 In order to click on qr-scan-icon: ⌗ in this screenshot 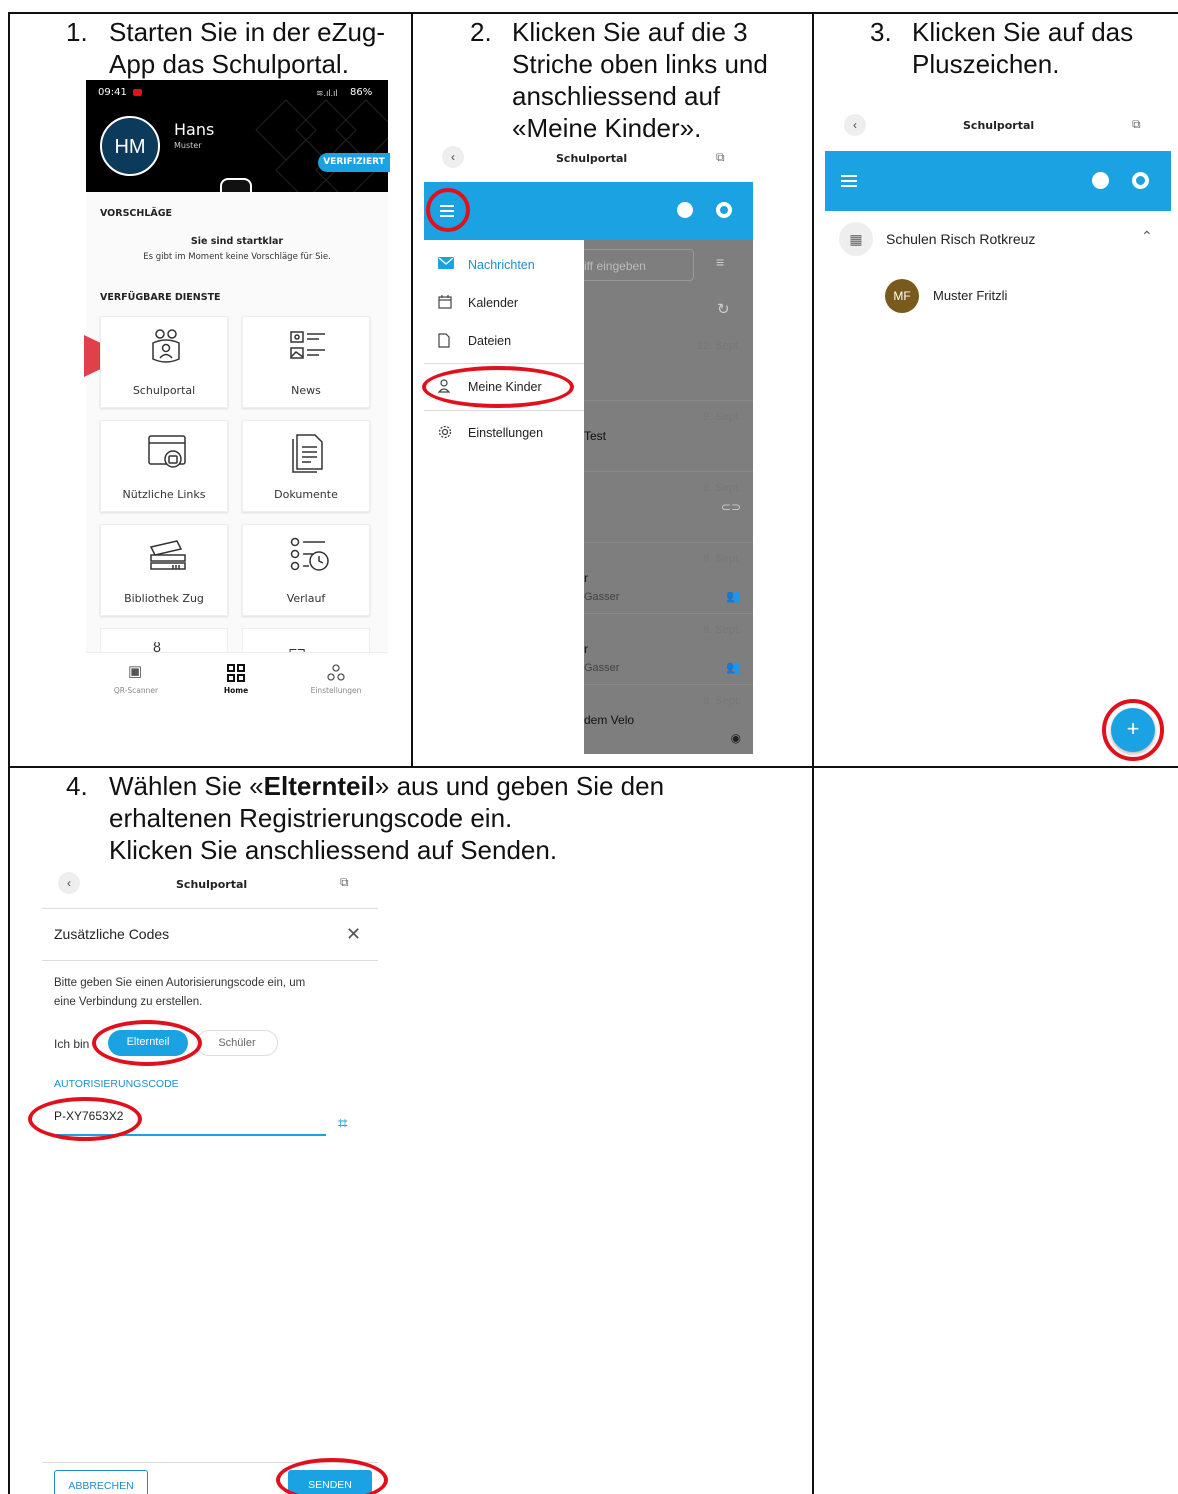, I will do `click(343, 1124)`.